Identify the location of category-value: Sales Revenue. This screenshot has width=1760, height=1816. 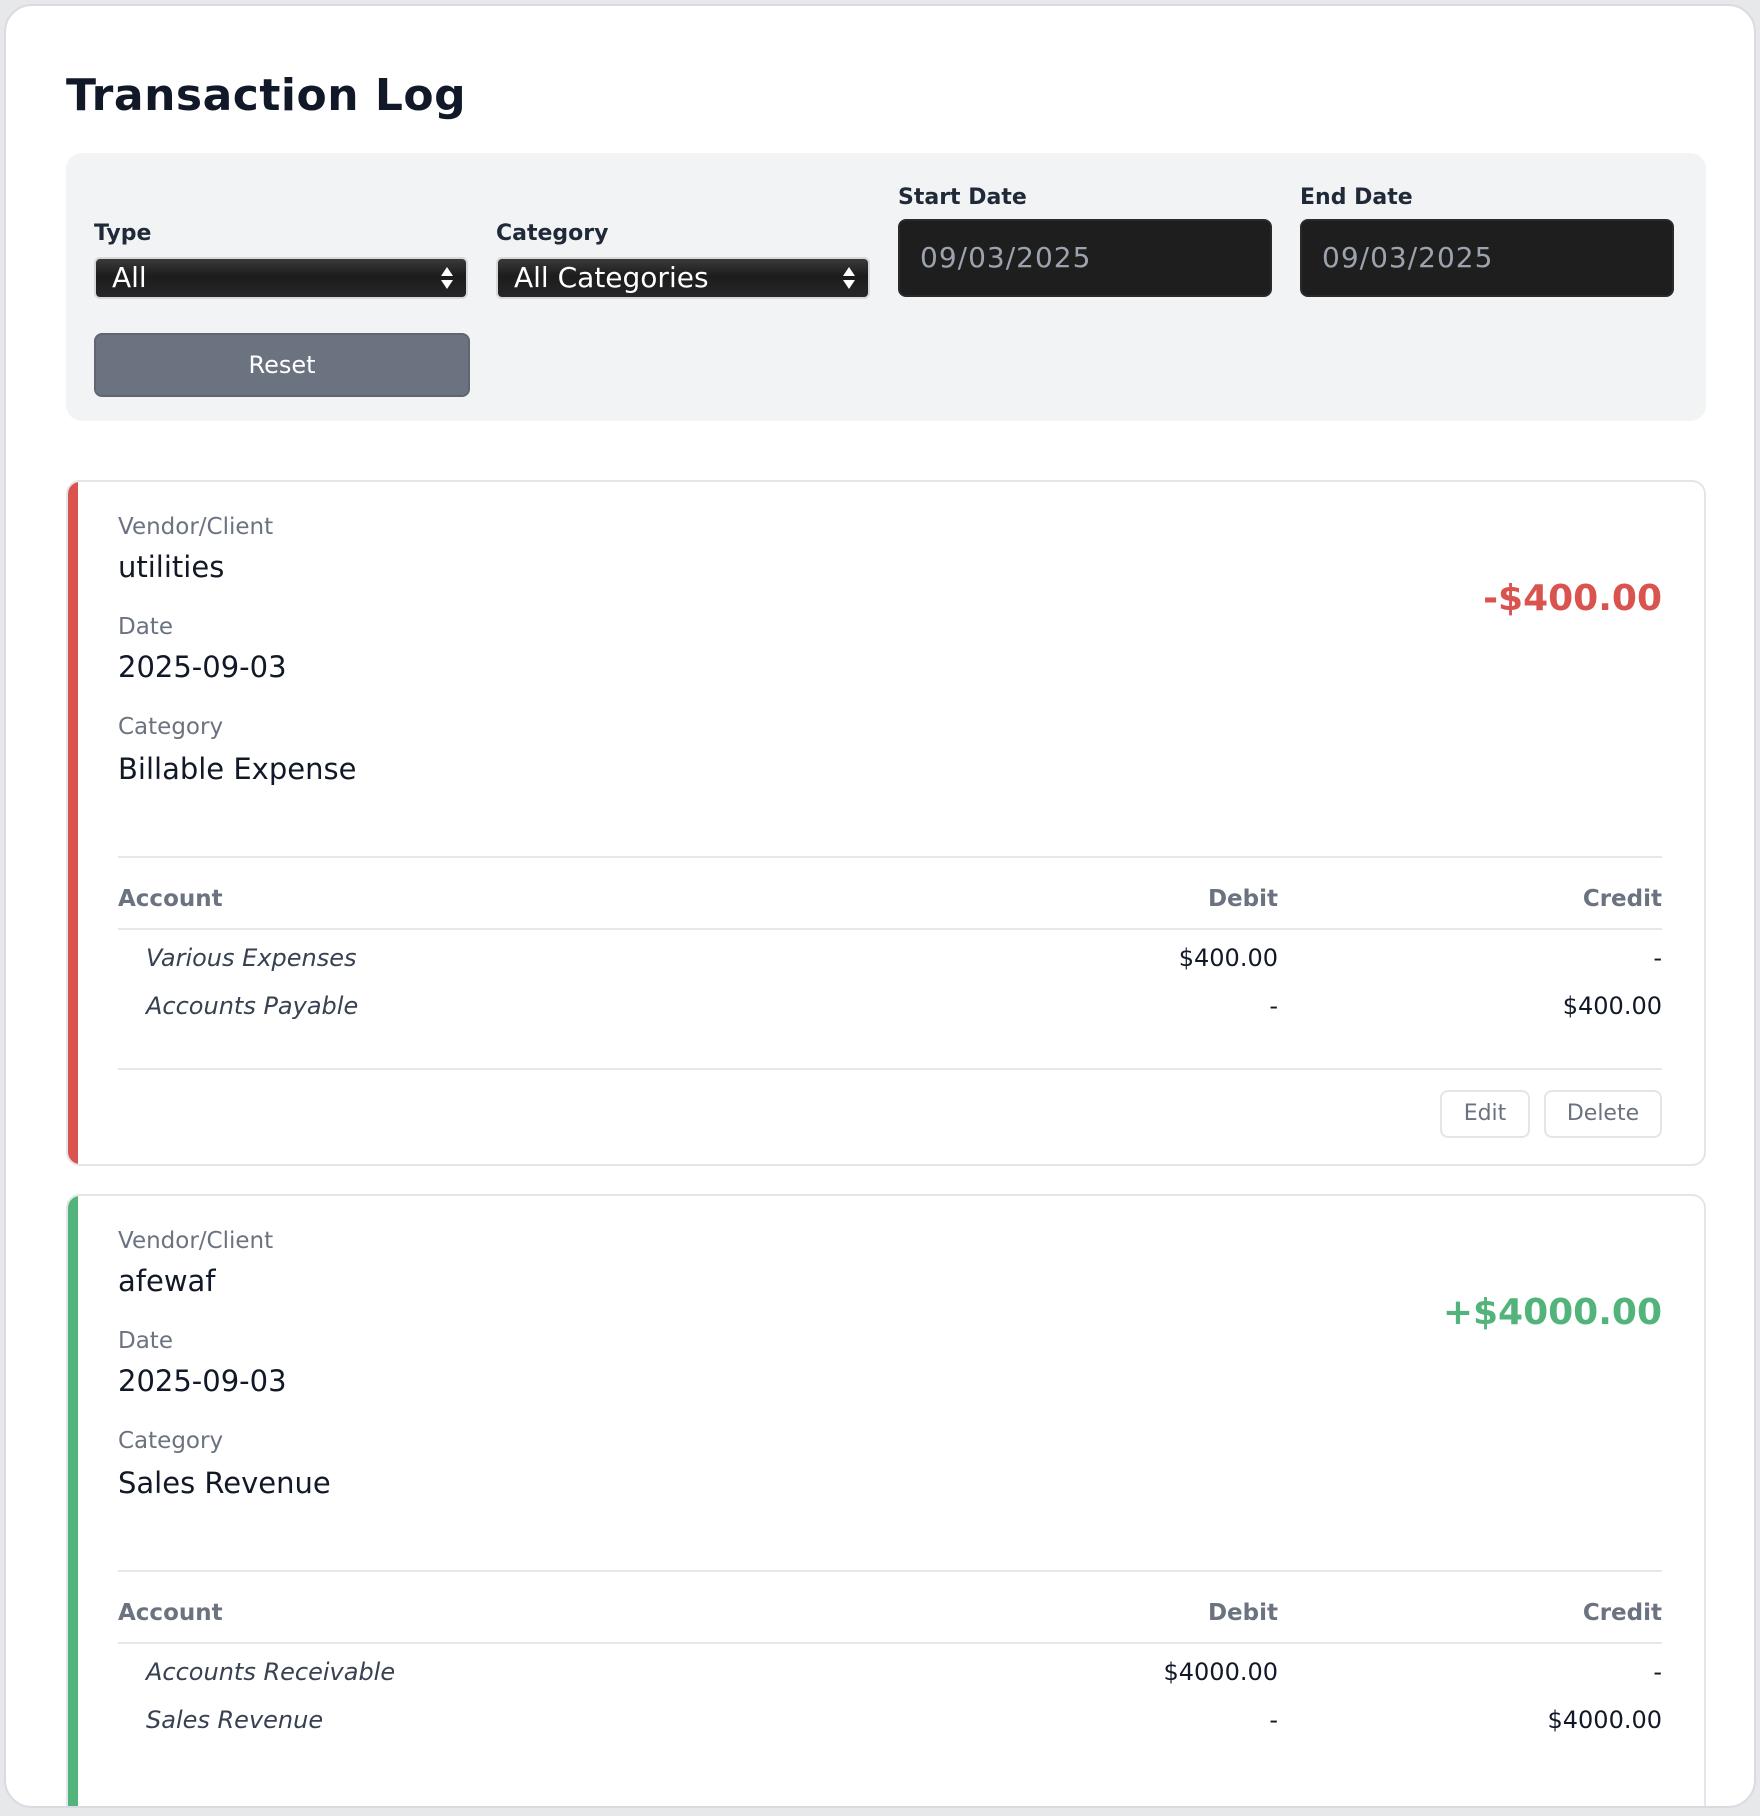
(224, 1483).